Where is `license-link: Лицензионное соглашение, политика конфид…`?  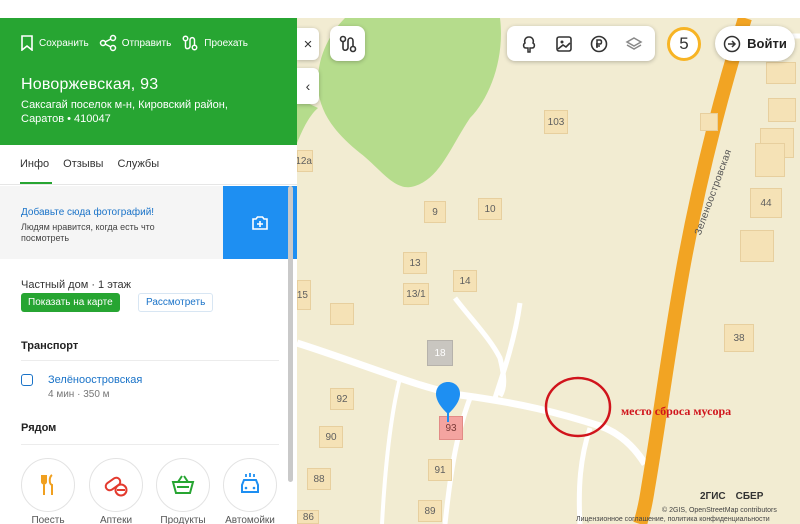
license-link: Лицензионное соглашение, политика конфид… is located at coordinates (673, 519).